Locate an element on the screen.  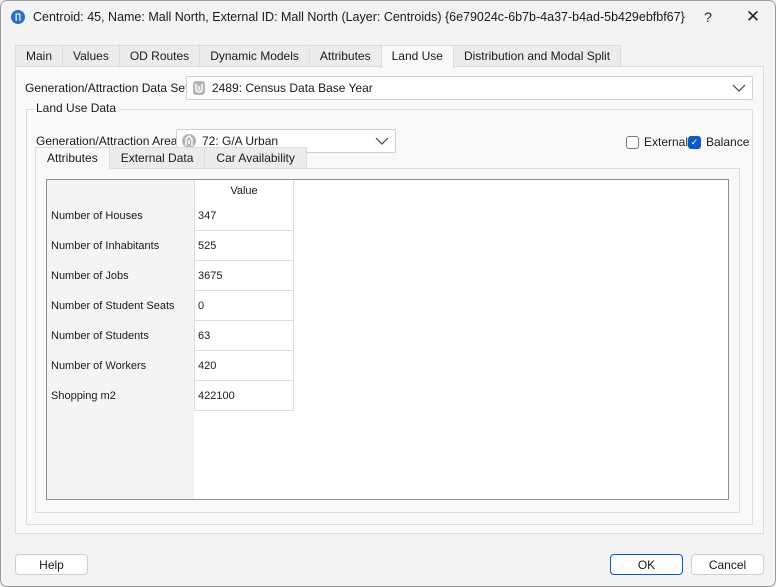
row-header: Number of Students is located at coordinates (100, 336).